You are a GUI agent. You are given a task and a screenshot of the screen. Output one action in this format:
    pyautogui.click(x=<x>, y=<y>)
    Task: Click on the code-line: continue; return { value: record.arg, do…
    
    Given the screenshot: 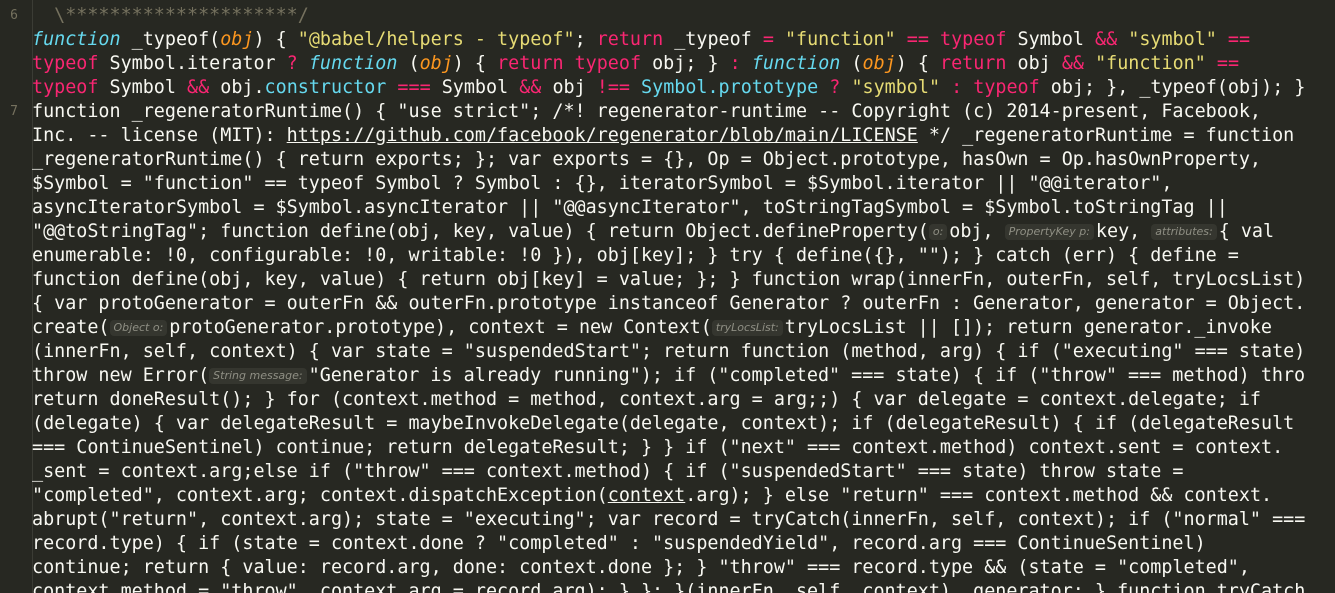 What is the action you would take?
    pyautogui.click(x=683, y=568)
    